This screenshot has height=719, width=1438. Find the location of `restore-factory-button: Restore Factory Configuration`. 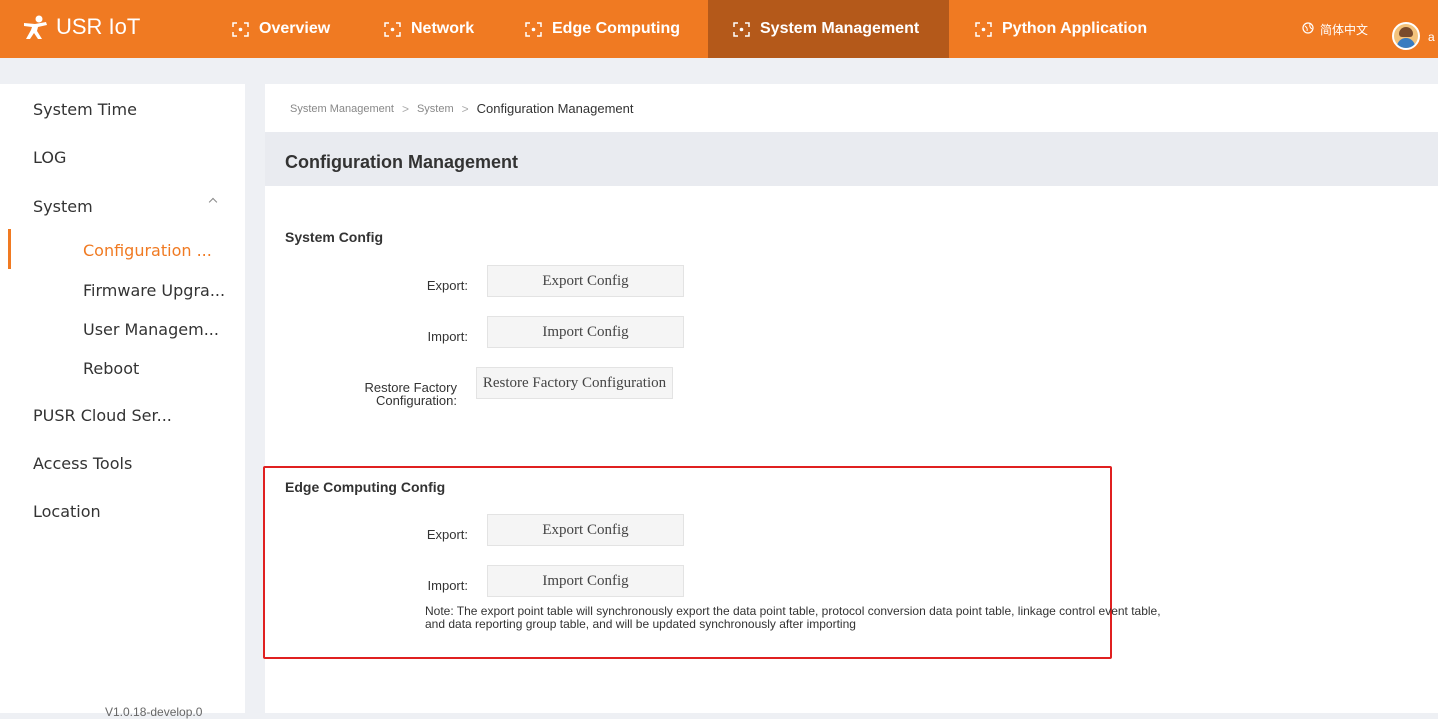

restore-factory-button: Restore Factory Configuration is located at coordinates (574, 383).